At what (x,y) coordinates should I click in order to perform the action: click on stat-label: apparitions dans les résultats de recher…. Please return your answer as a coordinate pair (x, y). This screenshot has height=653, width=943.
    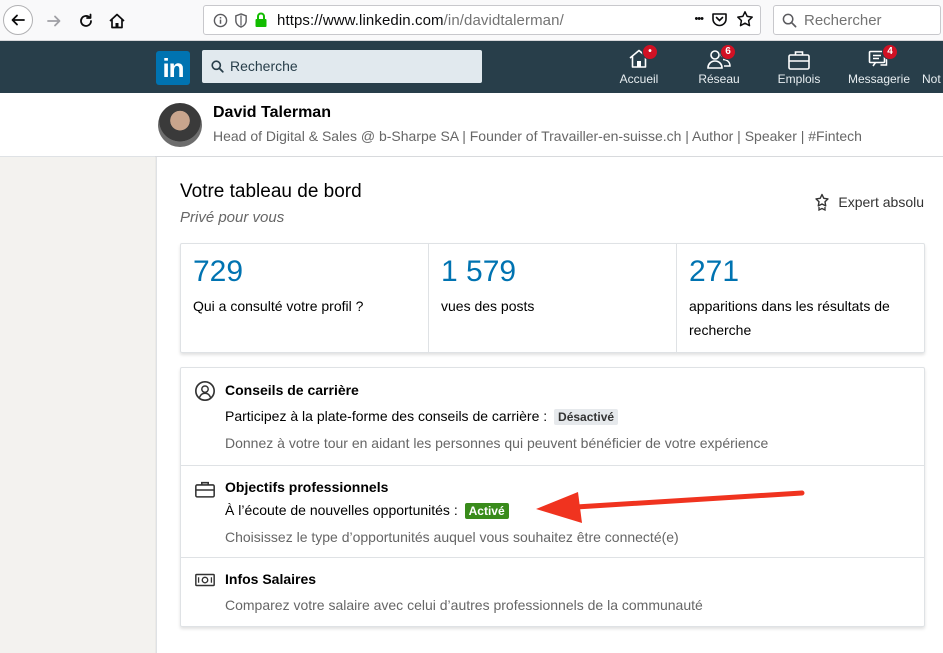
    Looking at the image, I should click on (789, 318).